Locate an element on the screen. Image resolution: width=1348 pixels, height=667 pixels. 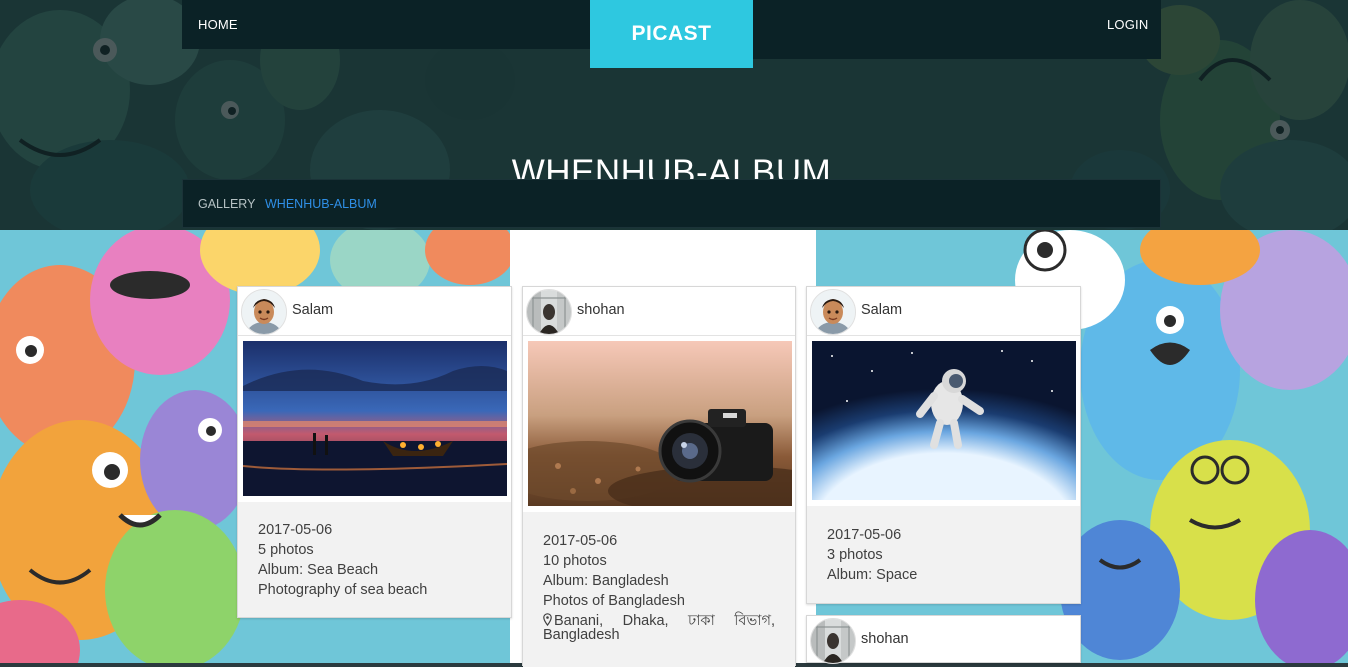
navbar-right-section is located at coordinates (957, 29).